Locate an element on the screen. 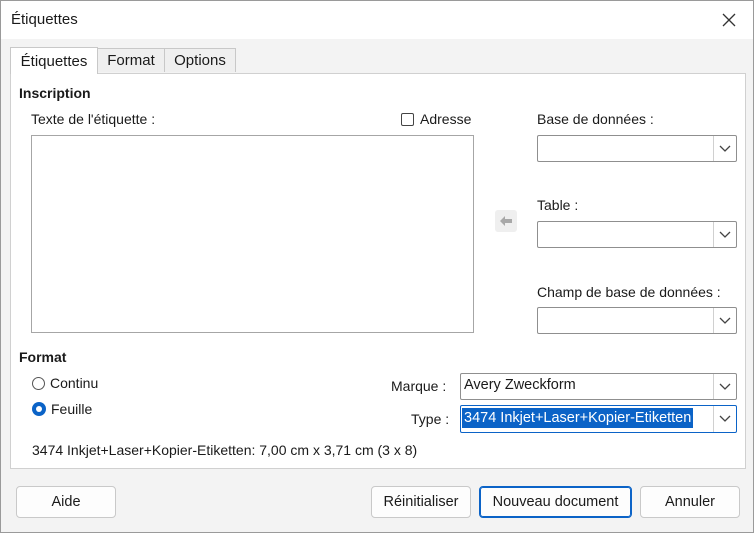  help-button: Aide is located at coordinates (66, 502).